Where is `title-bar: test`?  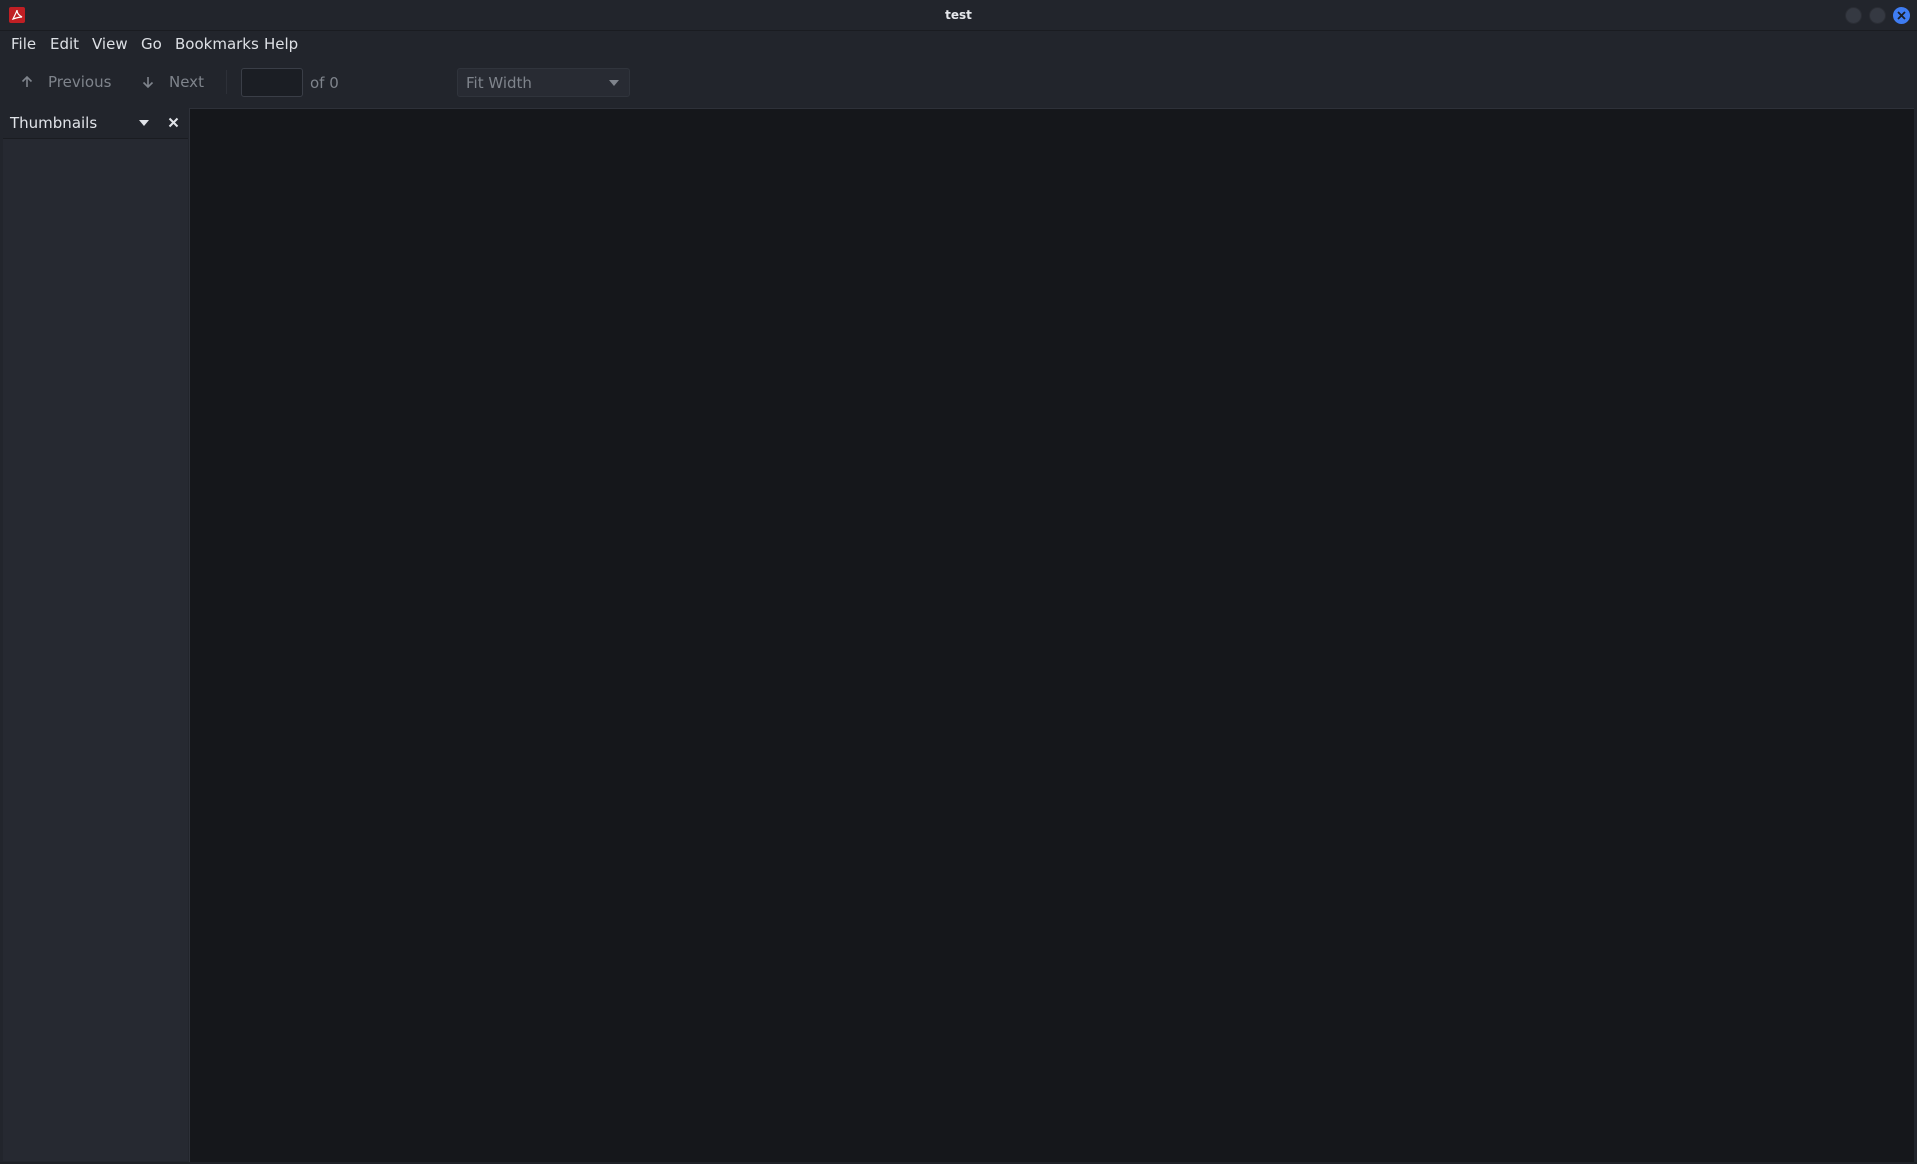 title-bar: test is located at coordinates (958, 15).